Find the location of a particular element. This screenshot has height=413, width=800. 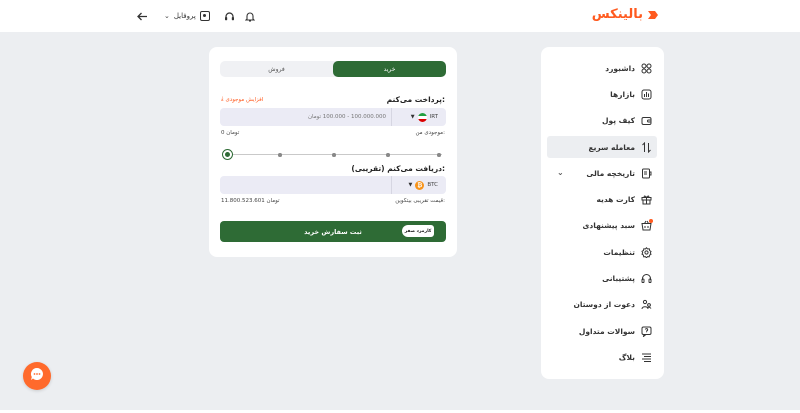

sidebar-item-wallet: کیف پول is located at coordinates (602, 120).